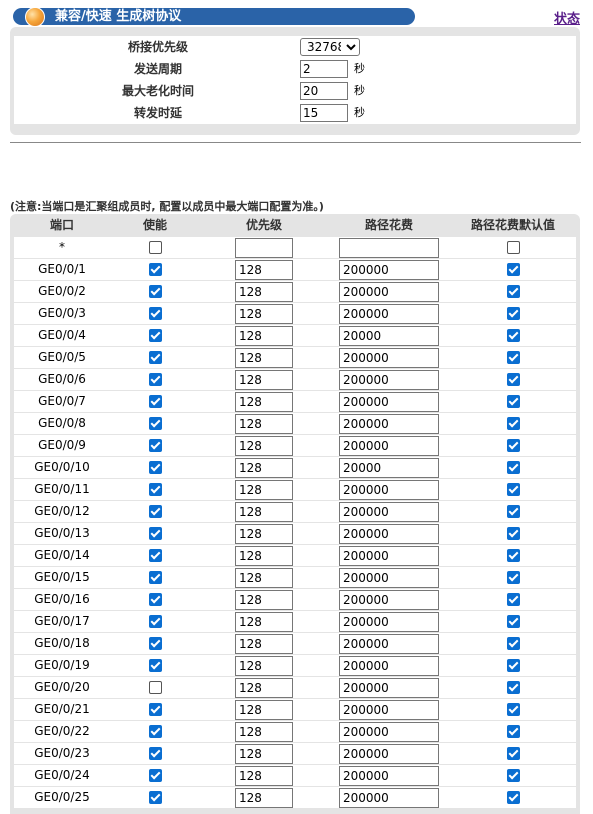 Image resolution: width=593 pixels, height=814 pixels. Describe the element at coordinates (324, 91) in the screenshot. I see `max-age-input` at that location.